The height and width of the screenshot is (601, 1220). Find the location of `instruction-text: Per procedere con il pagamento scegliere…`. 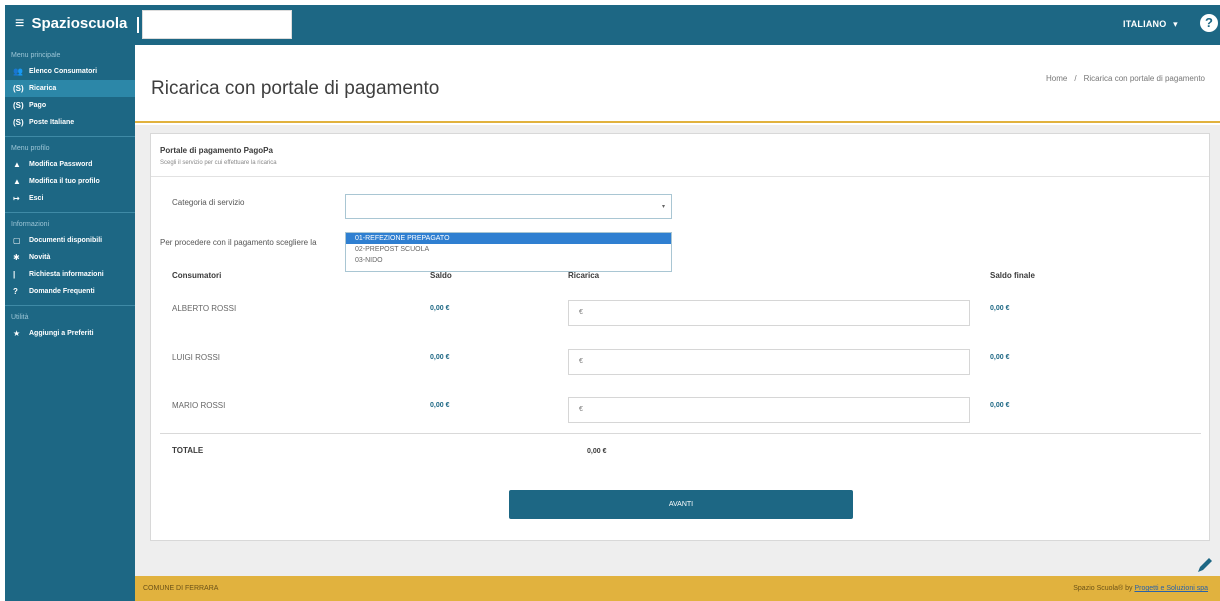

instruction-text: Per procedere con il pagamento scegliere… is located at coordinates (238, 242).